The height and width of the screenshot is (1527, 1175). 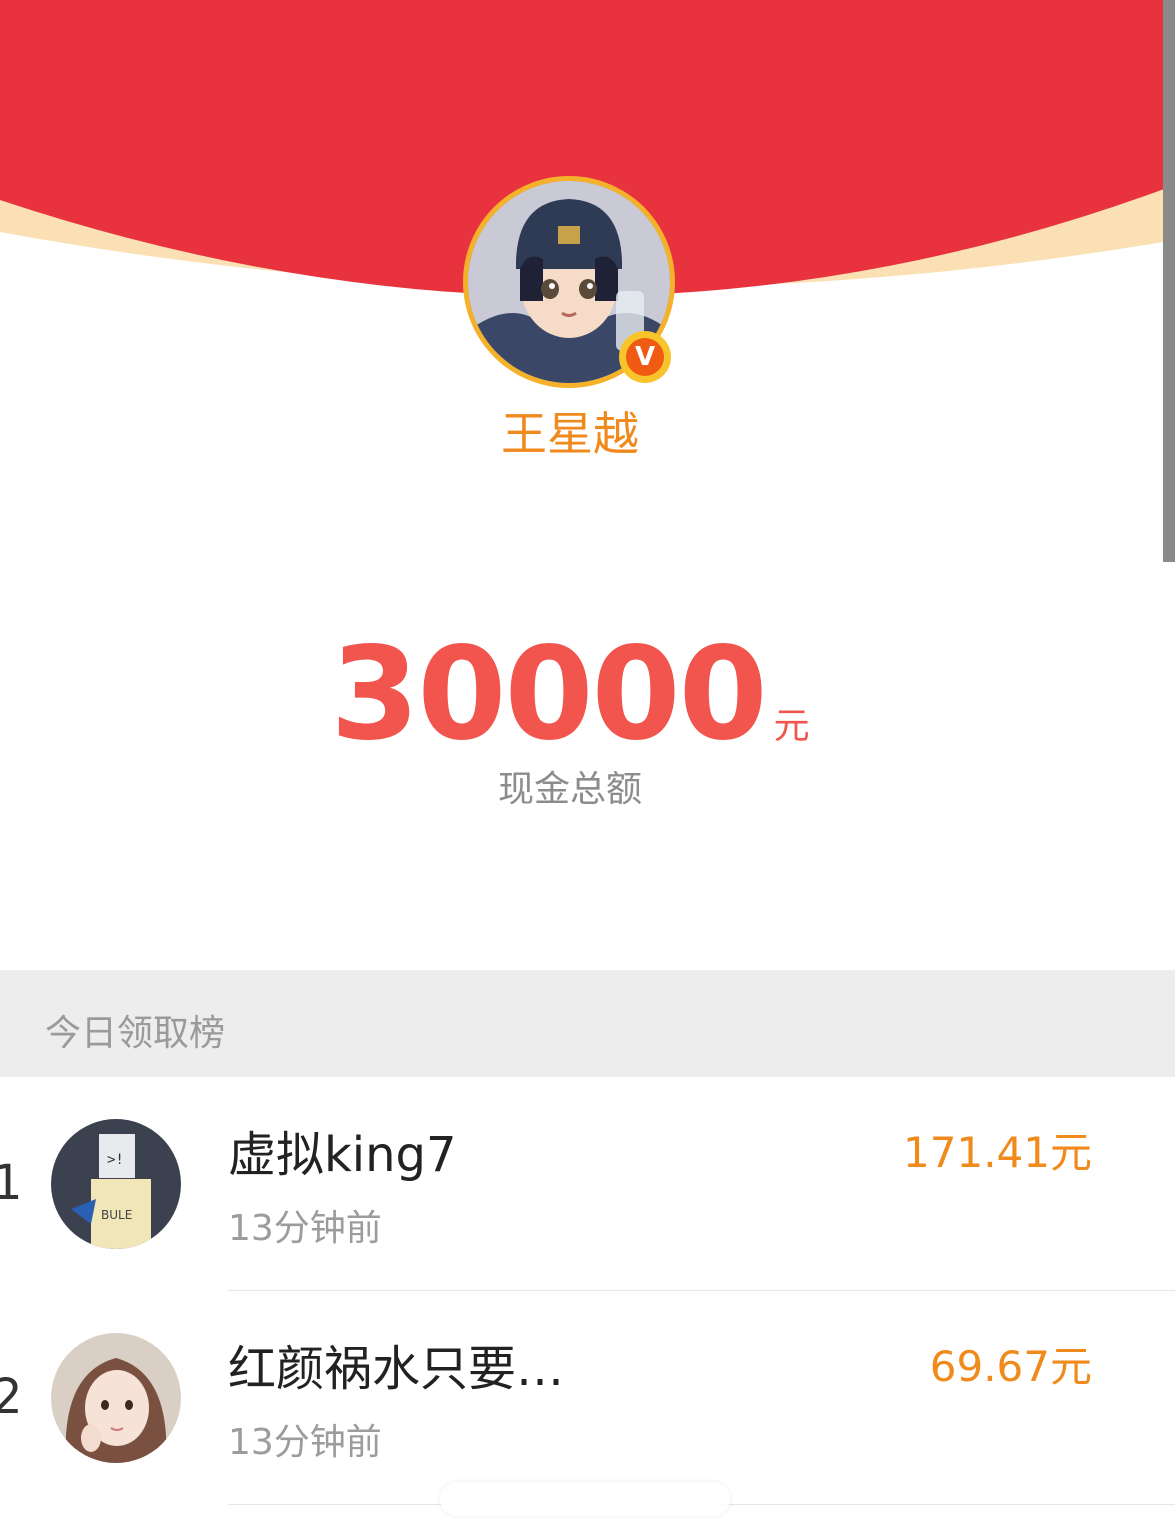 I want to click on verified-v-icon: V, so click(x=645, y=357).